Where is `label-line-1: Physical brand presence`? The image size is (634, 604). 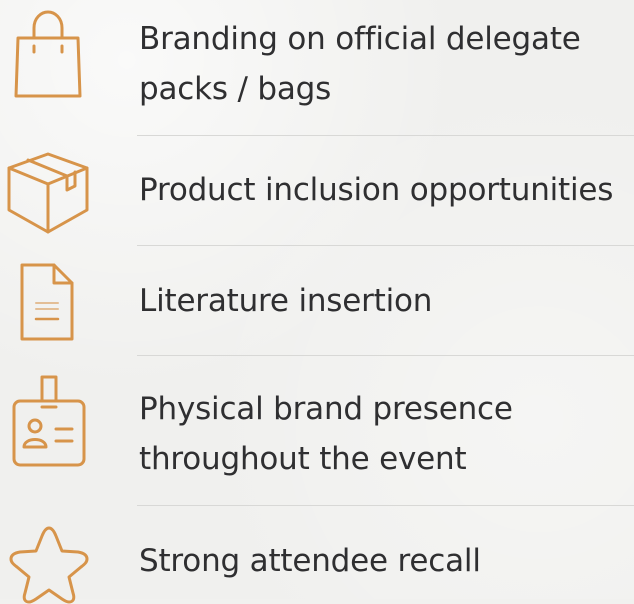
label-line-1: Physical brand presence is located at coordinates (326, 409).